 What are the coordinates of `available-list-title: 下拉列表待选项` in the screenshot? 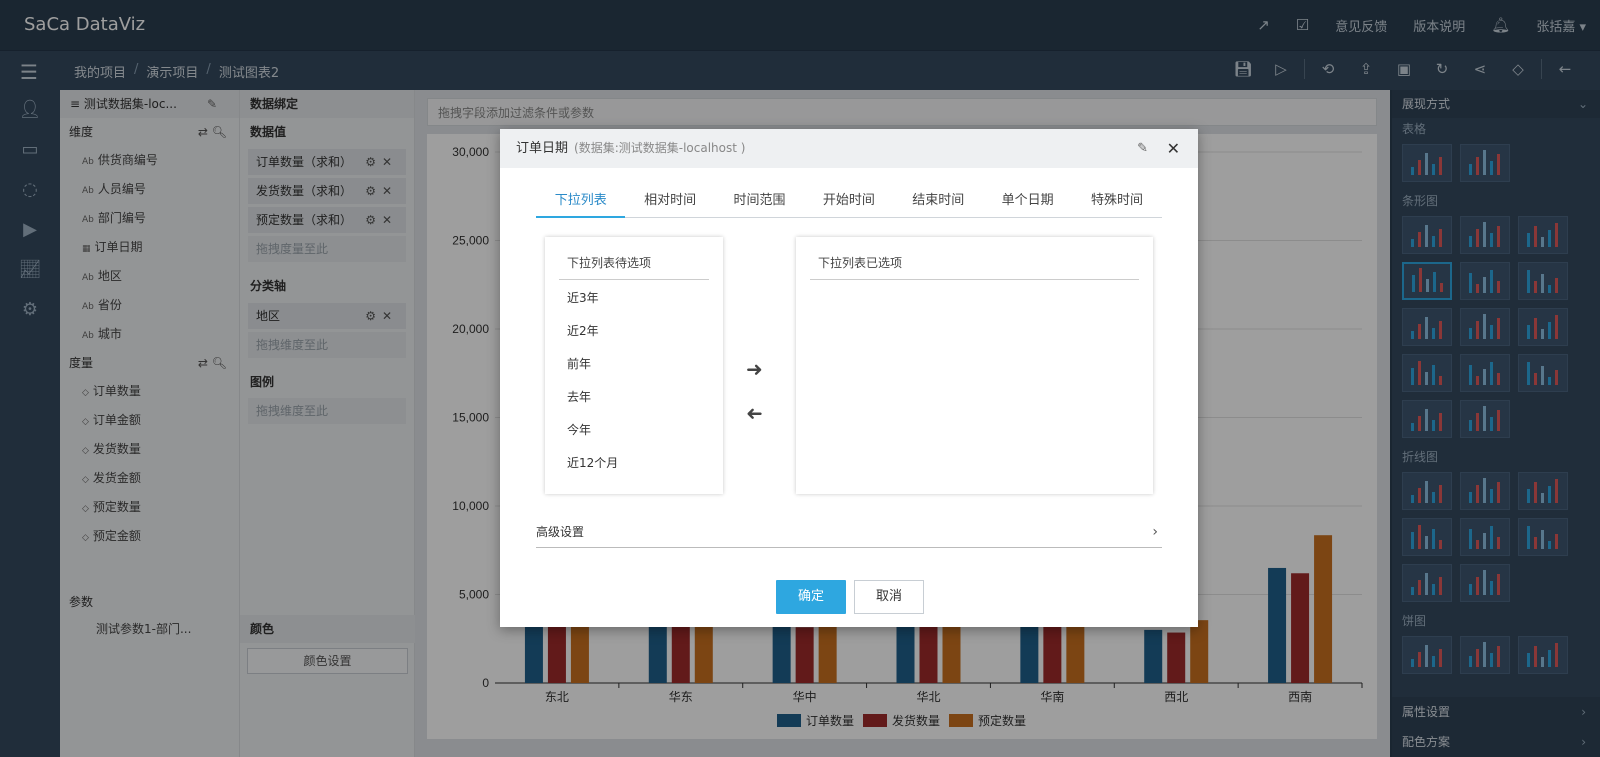 It's located at (634, 265).